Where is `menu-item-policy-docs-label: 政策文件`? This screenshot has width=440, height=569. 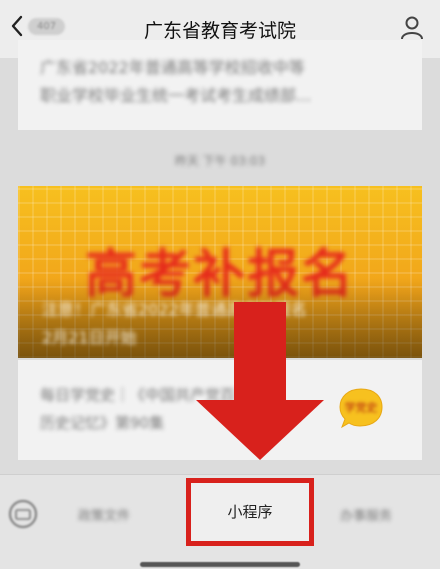 menu-item-policy-docs-label: 政策文件 is located at coordinates (104, 516).